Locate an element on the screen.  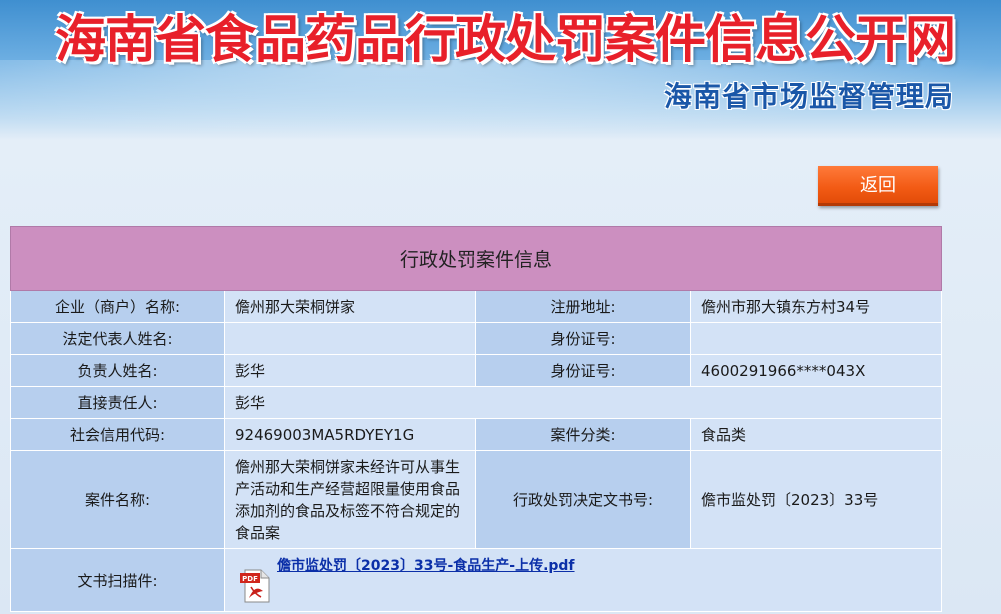
table-row: 社会信用代码: 92469003MA5RDYEY1G 案件分类: 食品类 is located at coordinates (476, 434).